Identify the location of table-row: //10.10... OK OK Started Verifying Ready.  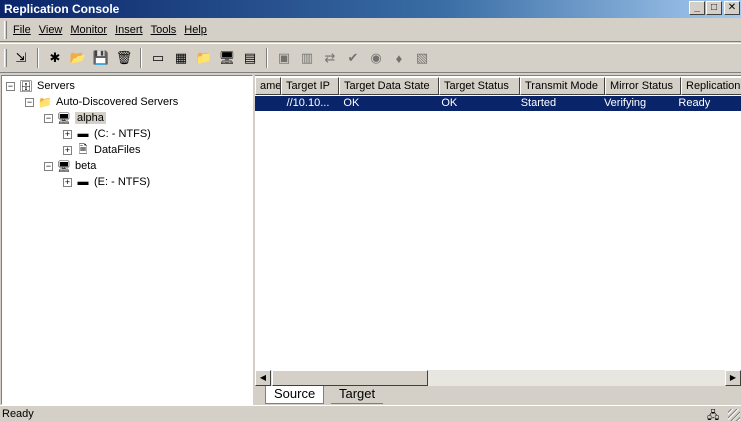
(498, 103).